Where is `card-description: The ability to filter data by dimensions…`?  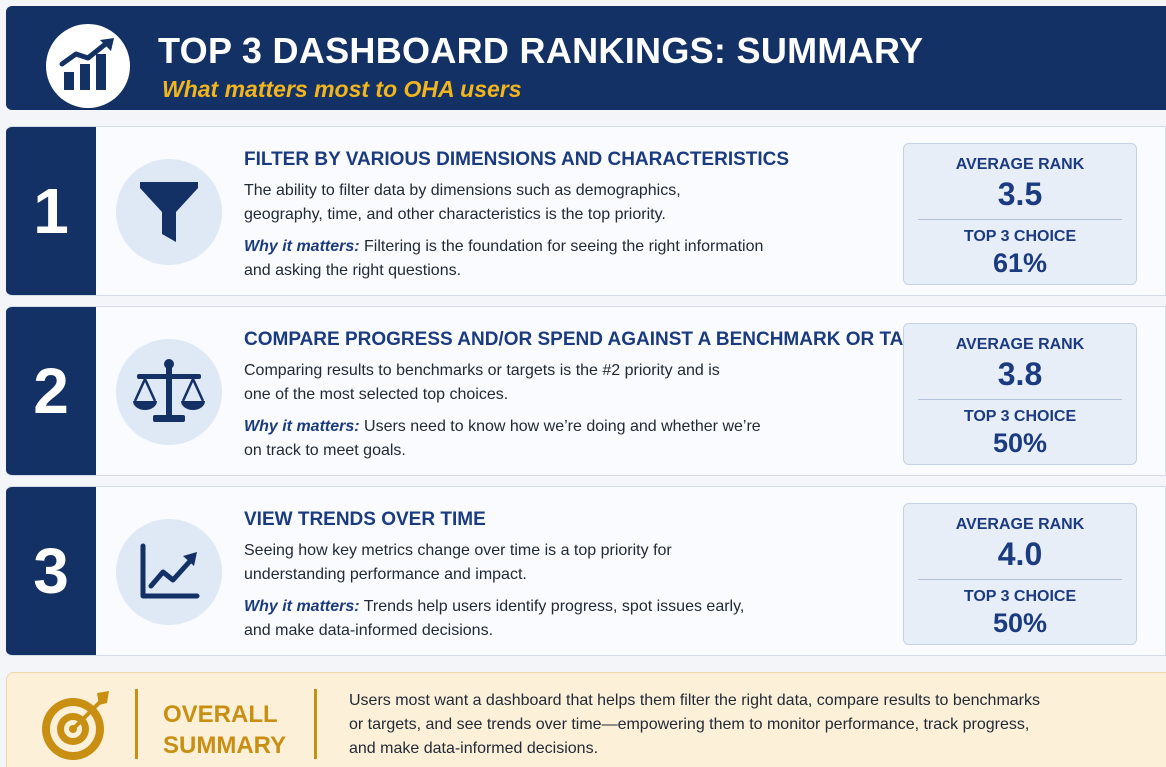 card-description: The ability to filter data by dimensions… is located at coordinates (462, 202).